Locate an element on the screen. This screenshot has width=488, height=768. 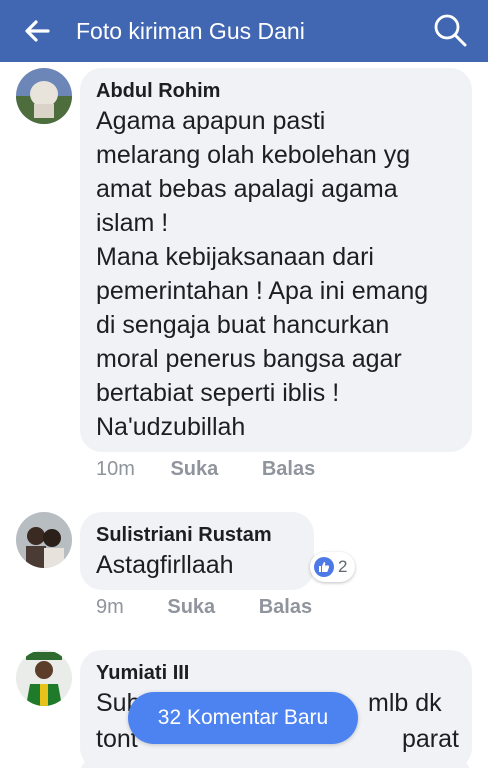
comment-text: Astagfirllaah is located at coordinates (165, 565).